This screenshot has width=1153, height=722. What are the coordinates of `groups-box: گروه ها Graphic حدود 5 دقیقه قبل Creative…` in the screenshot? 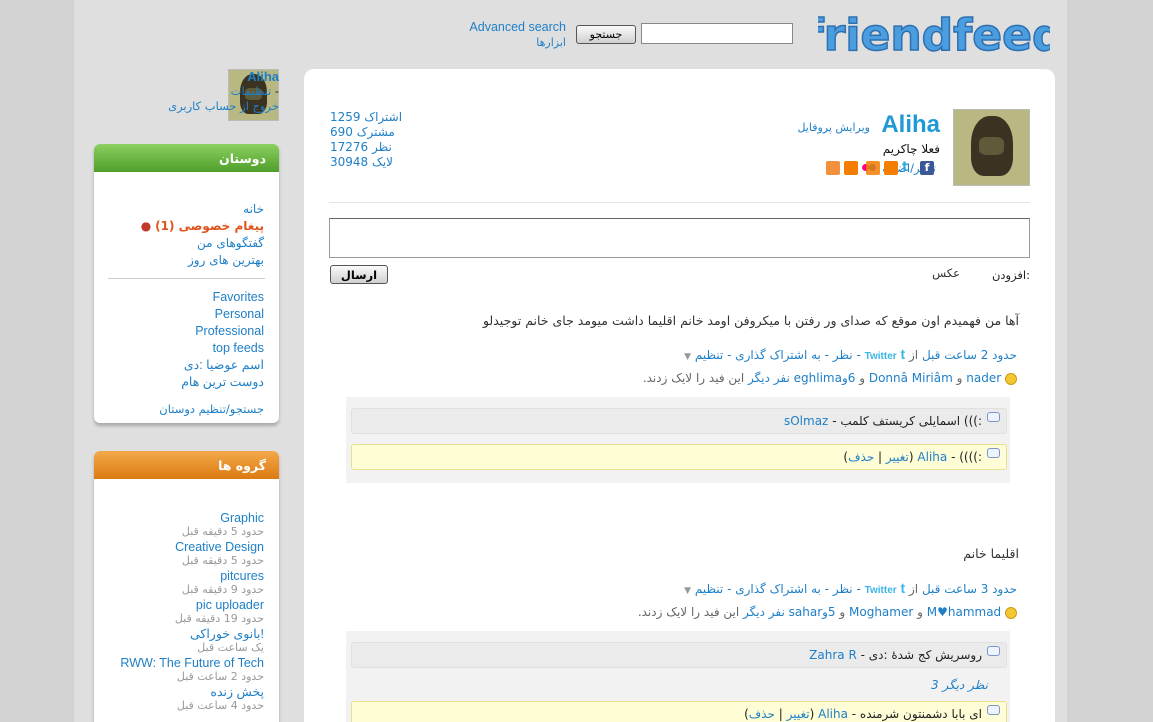 It's located at (186, 586).